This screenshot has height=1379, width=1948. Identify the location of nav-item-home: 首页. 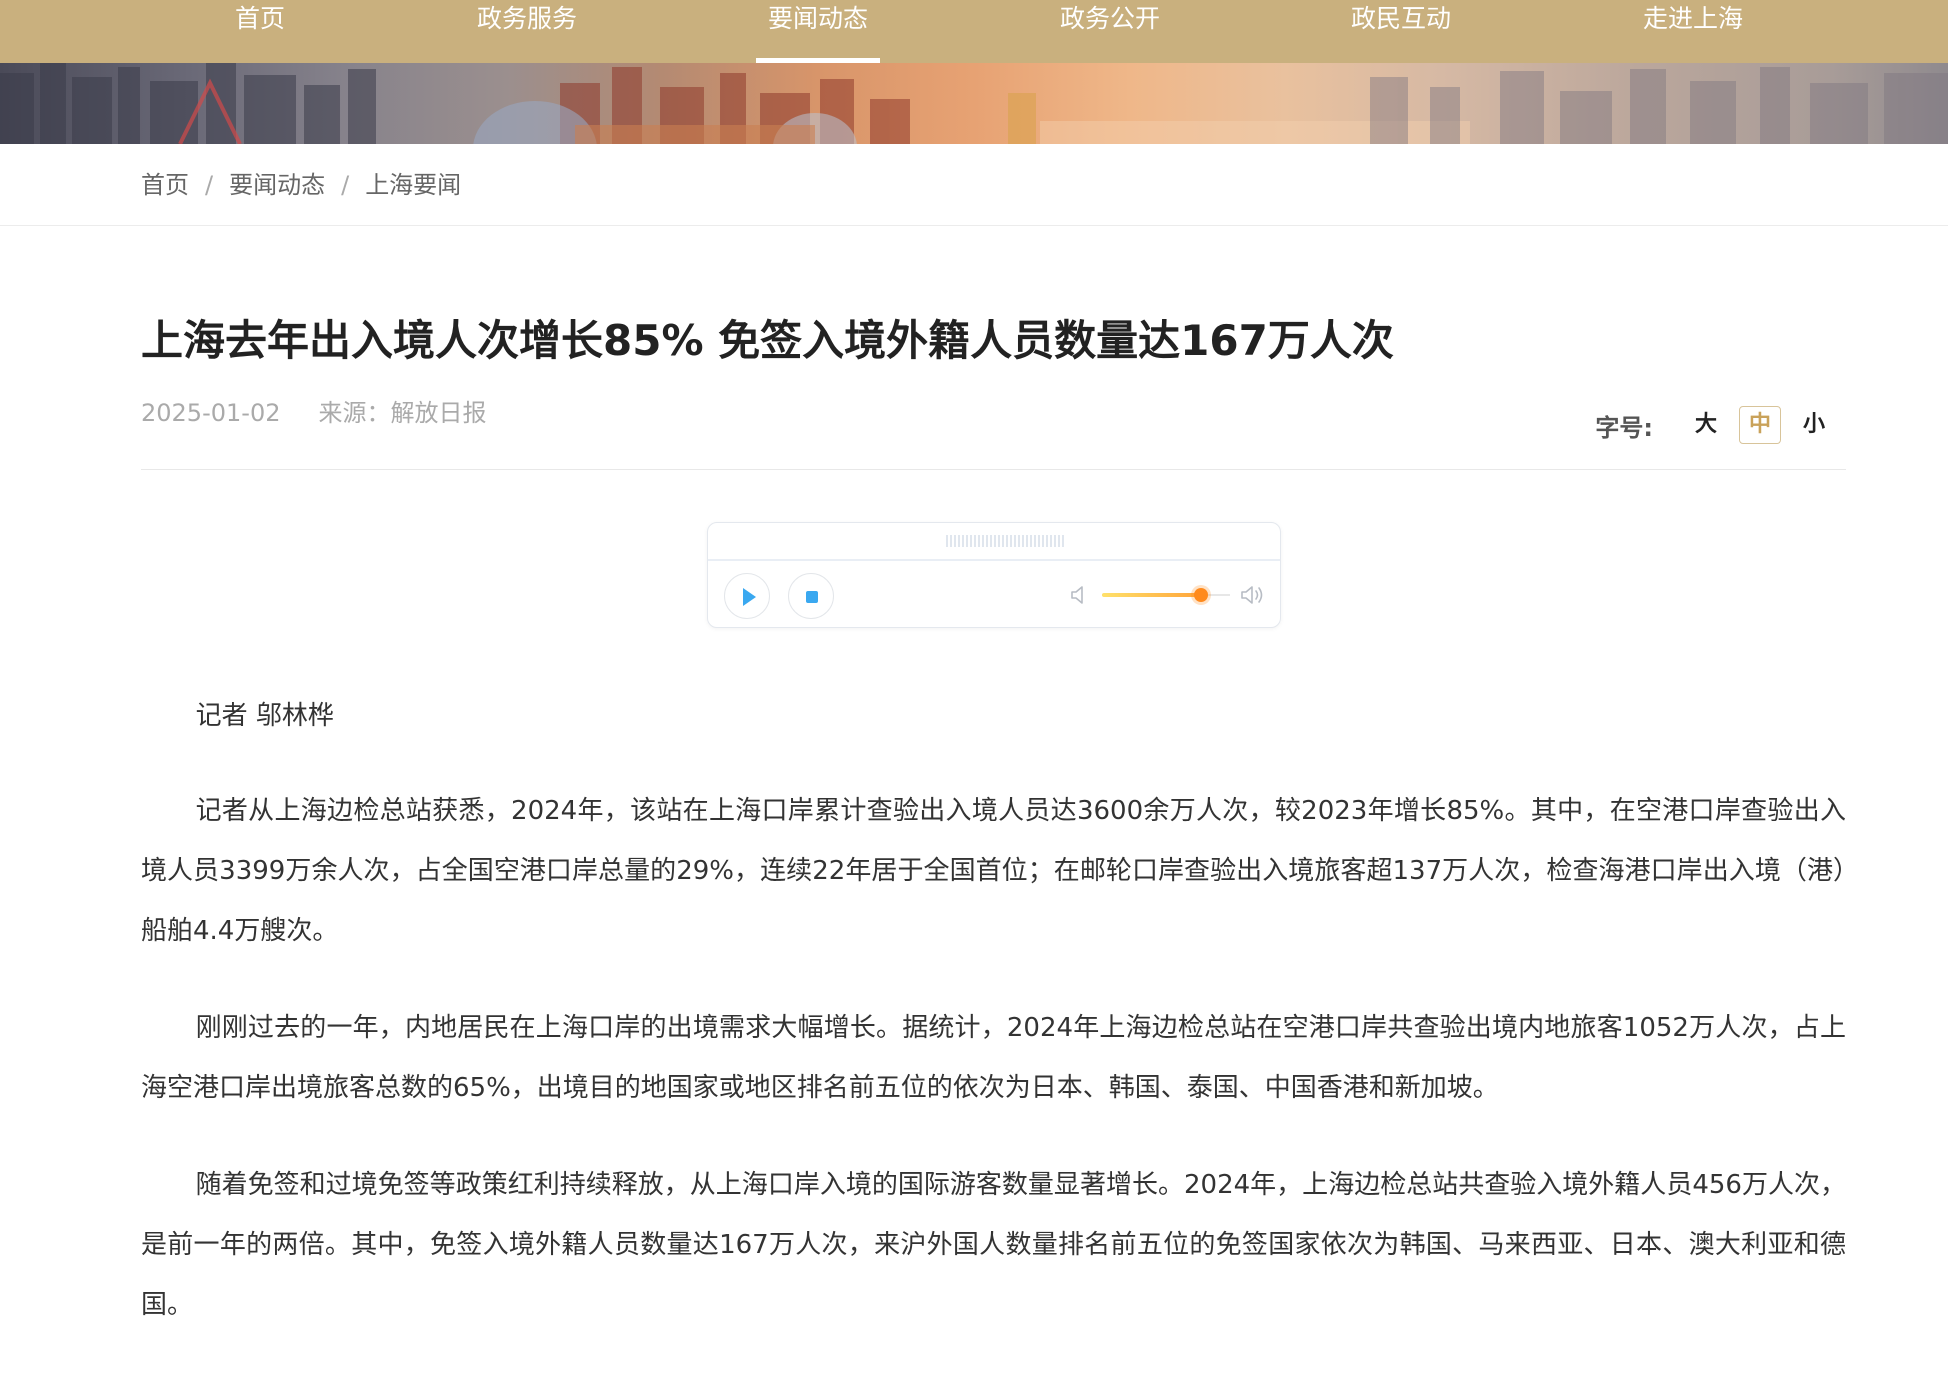
(260, 31).